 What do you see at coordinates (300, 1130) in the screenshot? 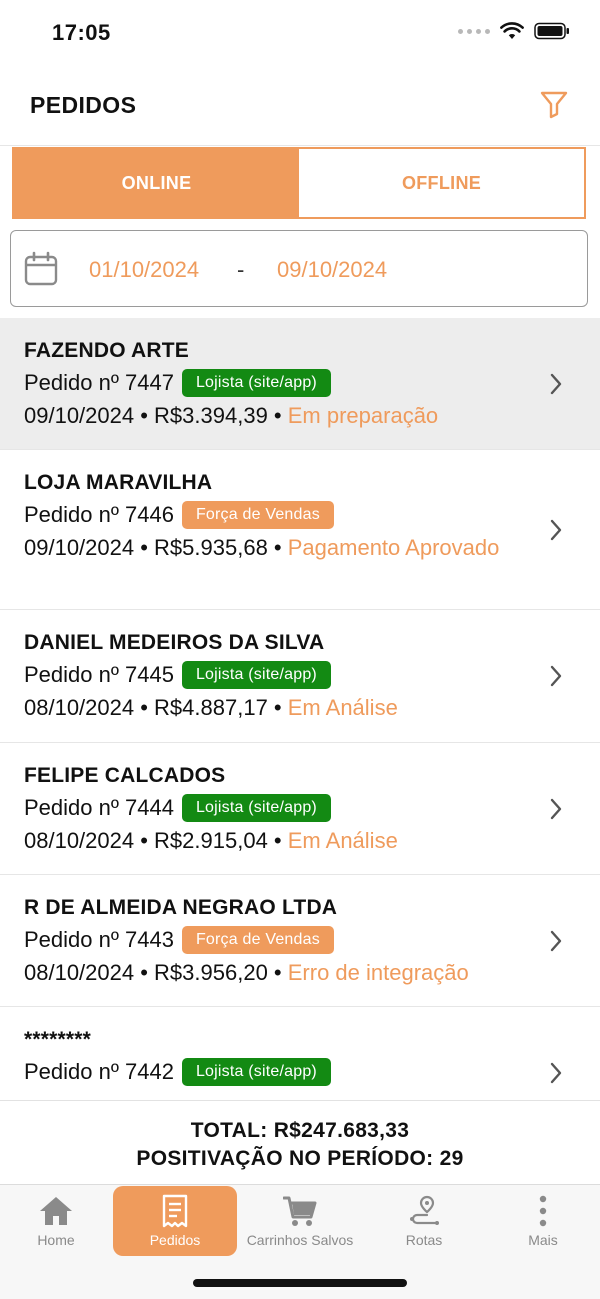
I see `total-value: TOTAL: R$247.683,33` at bounding box center [300, 1130].